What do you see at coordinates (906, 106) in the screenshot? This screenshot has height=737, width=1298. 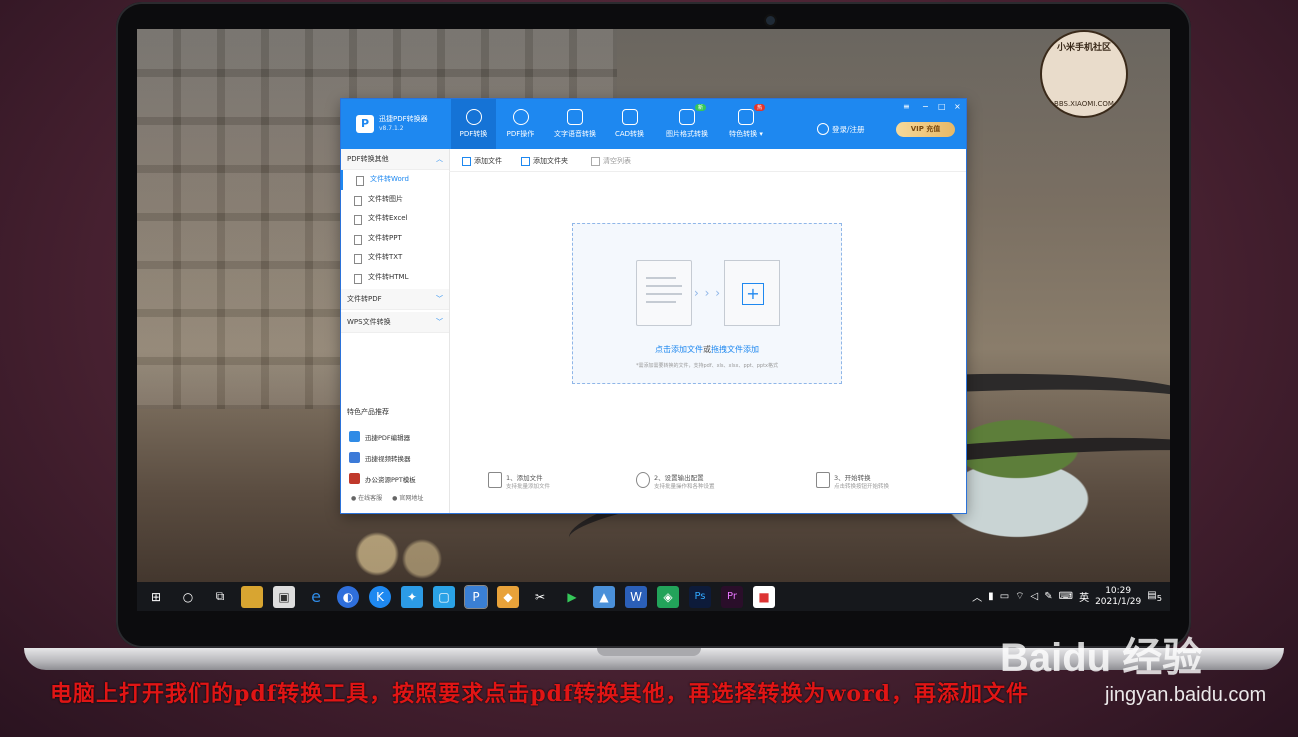 I see `menu-icon: ≡` at bounding box center [906, 106].